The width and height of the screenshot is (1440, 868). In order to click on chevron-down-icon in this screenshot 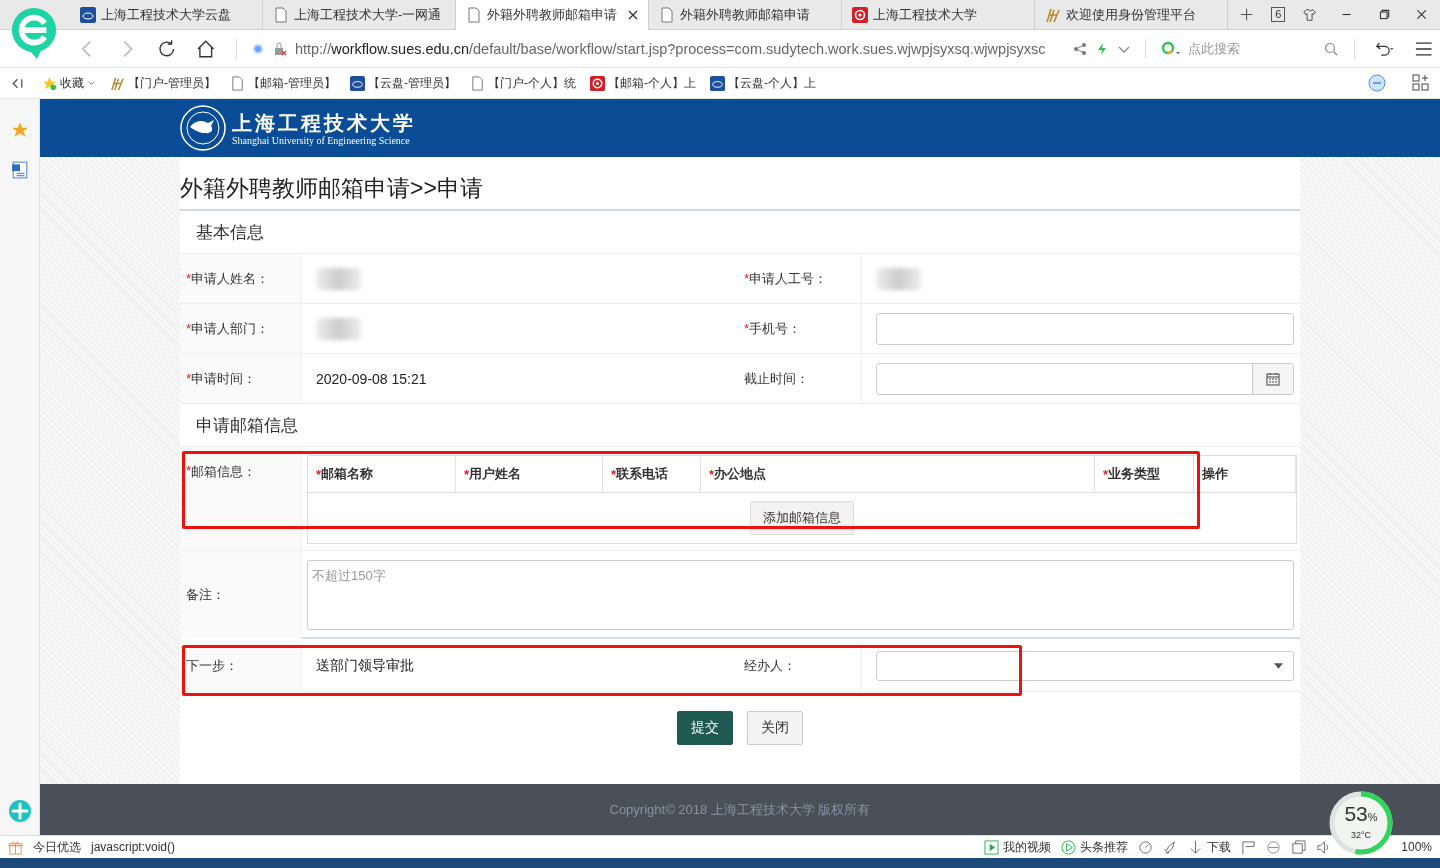, I will do `click(91, 83)`.